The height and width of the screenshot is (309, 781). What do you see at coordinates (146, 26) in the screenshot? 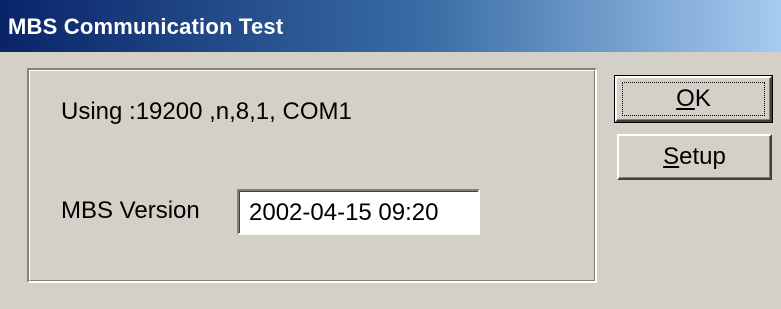
I see `window-title: MBS Communication Test` at bounding box center [146, 26].